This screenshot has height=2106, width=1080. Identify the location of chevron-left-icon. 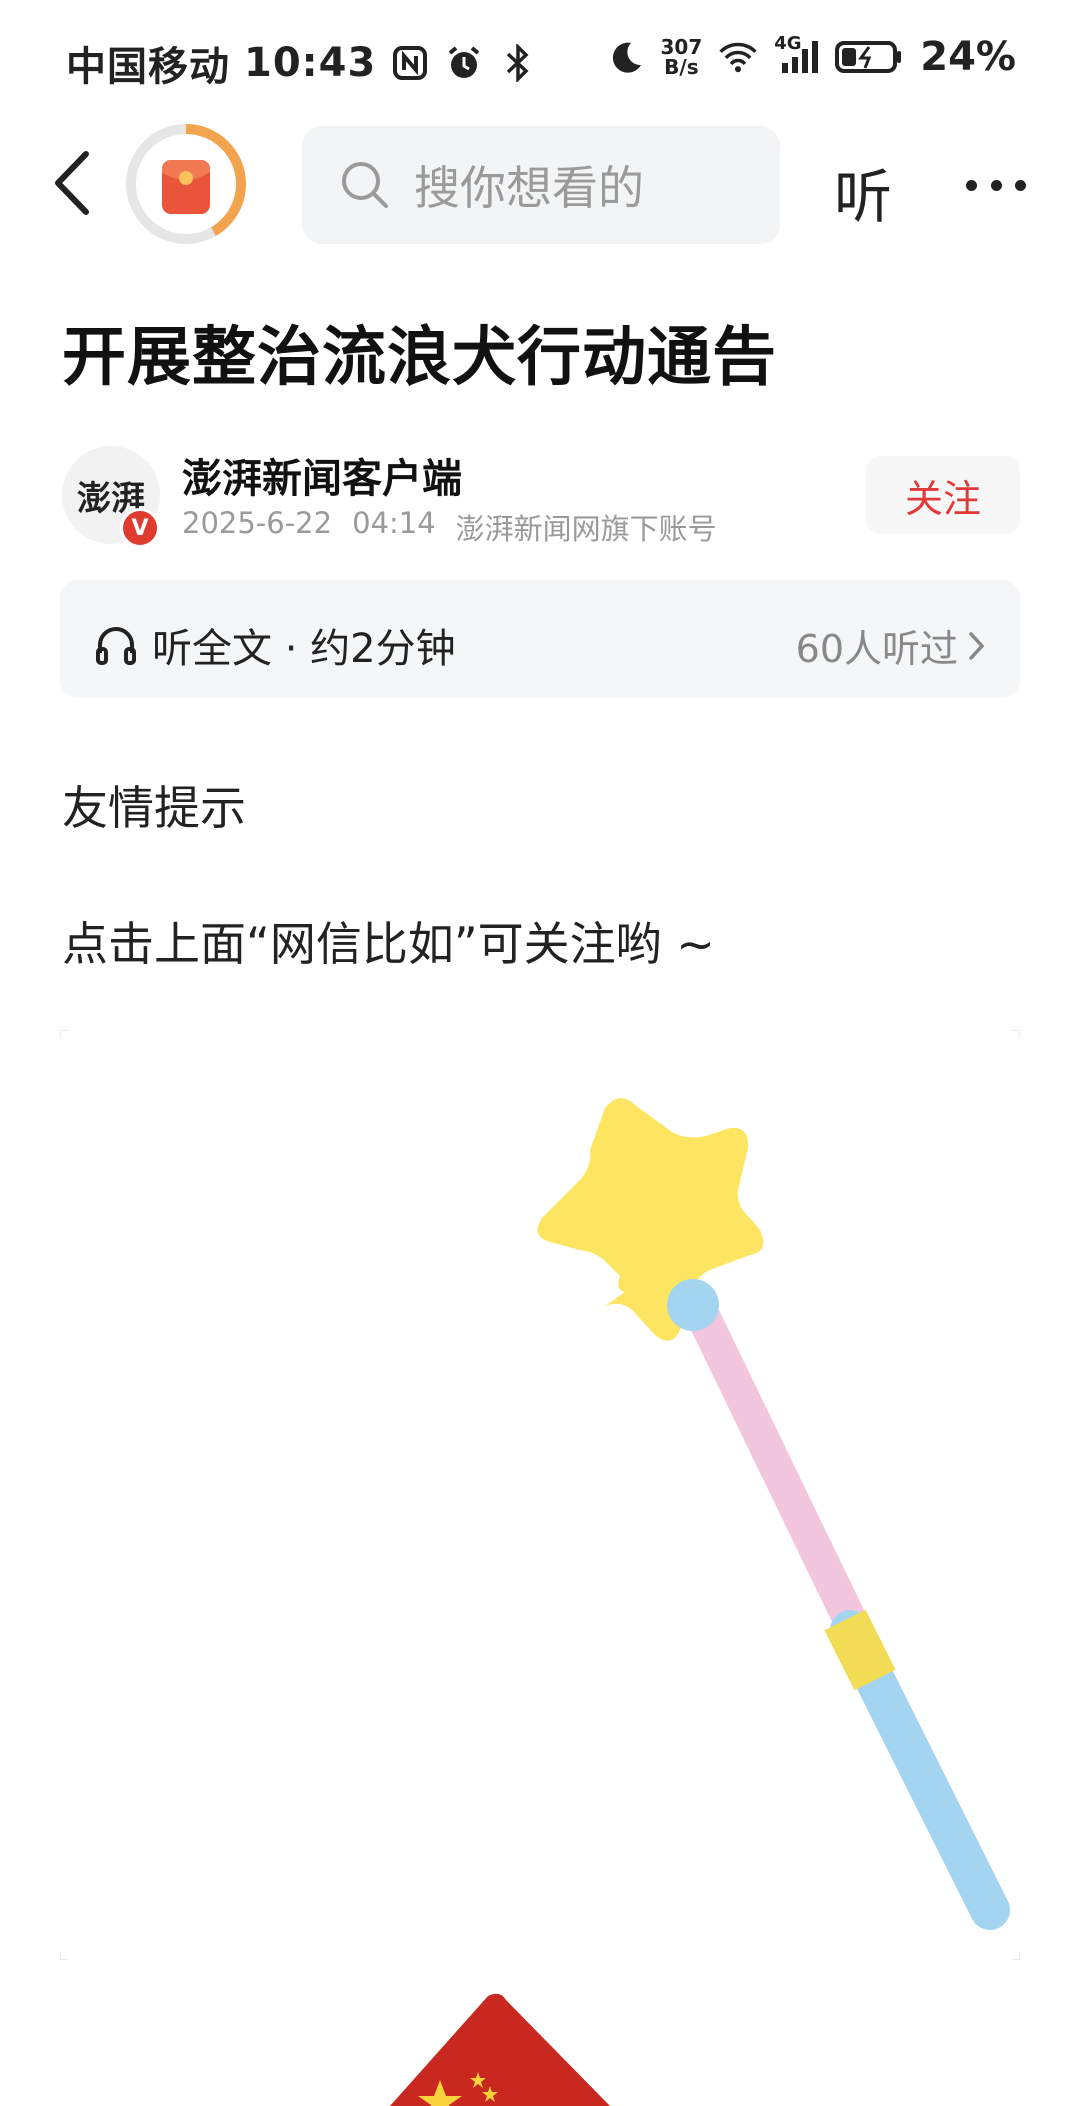
(72, 183).